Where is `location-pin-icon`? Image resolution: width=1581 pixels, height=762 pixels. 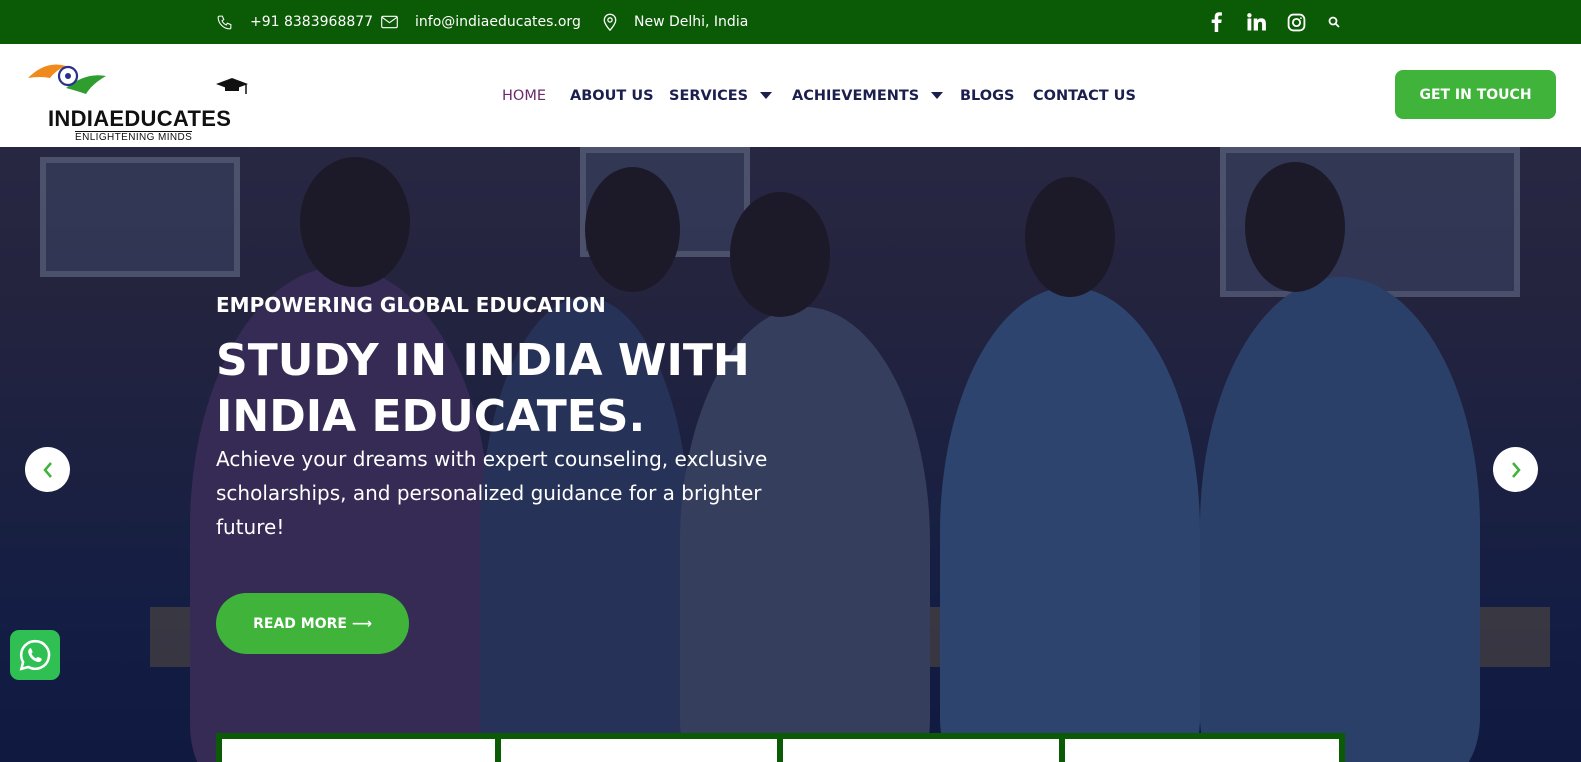
location-pin-icon is located at coordinates (610, 22).